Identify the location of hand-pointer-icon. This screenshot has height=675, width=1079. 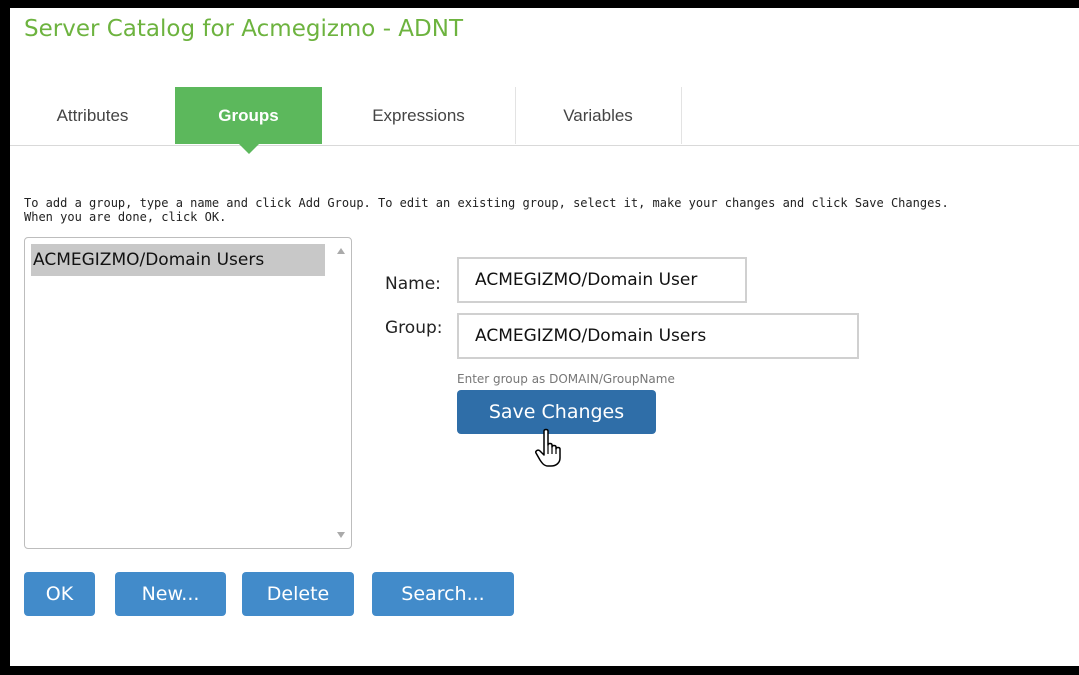
(548, 447).